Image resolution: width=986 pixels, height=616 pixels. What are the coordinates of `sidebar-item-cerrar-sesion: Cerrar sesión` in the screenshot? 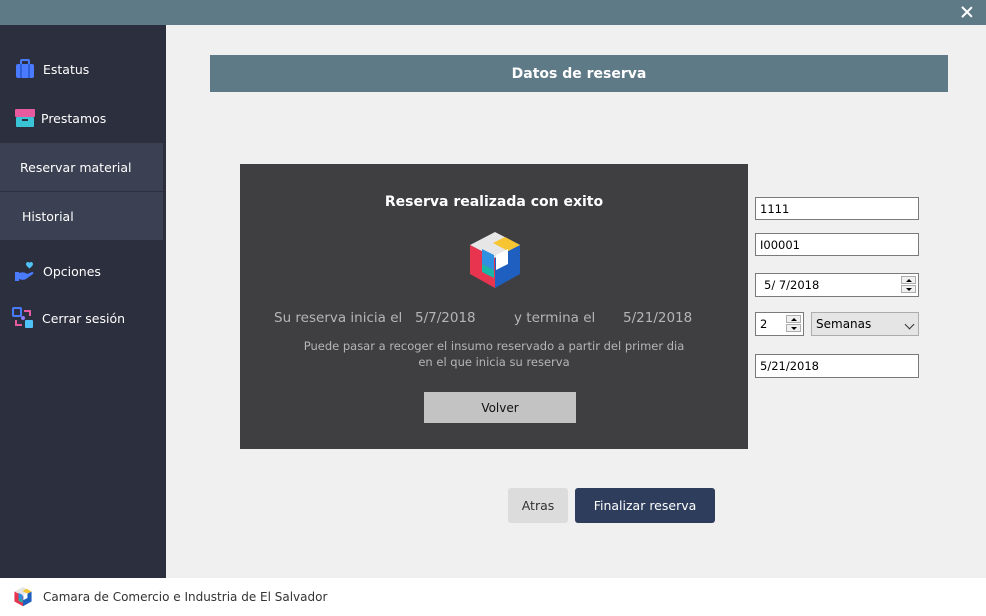 It's located at (81, 318).